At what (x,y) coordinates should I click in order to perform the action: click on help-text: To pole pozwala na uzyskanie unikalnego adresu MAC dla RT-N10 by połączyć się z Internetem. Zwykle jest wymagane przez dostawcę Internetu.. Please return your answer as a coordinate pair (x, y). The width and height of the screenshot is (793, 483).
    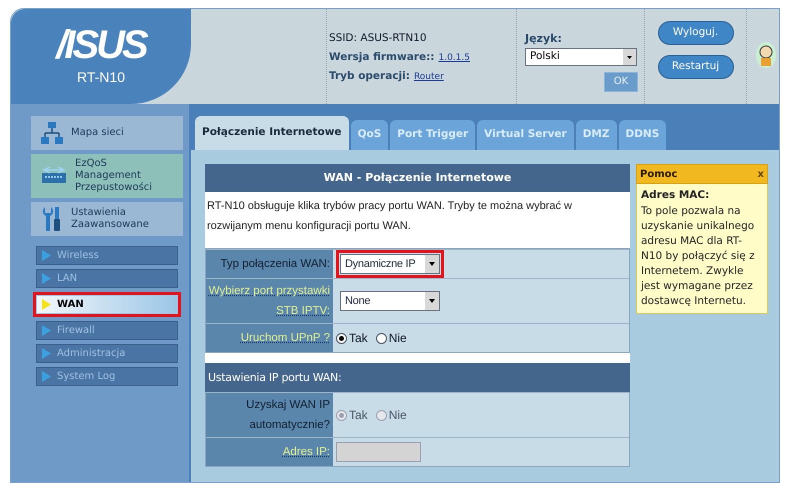
    Looking at the image, I should click on (698, 256).